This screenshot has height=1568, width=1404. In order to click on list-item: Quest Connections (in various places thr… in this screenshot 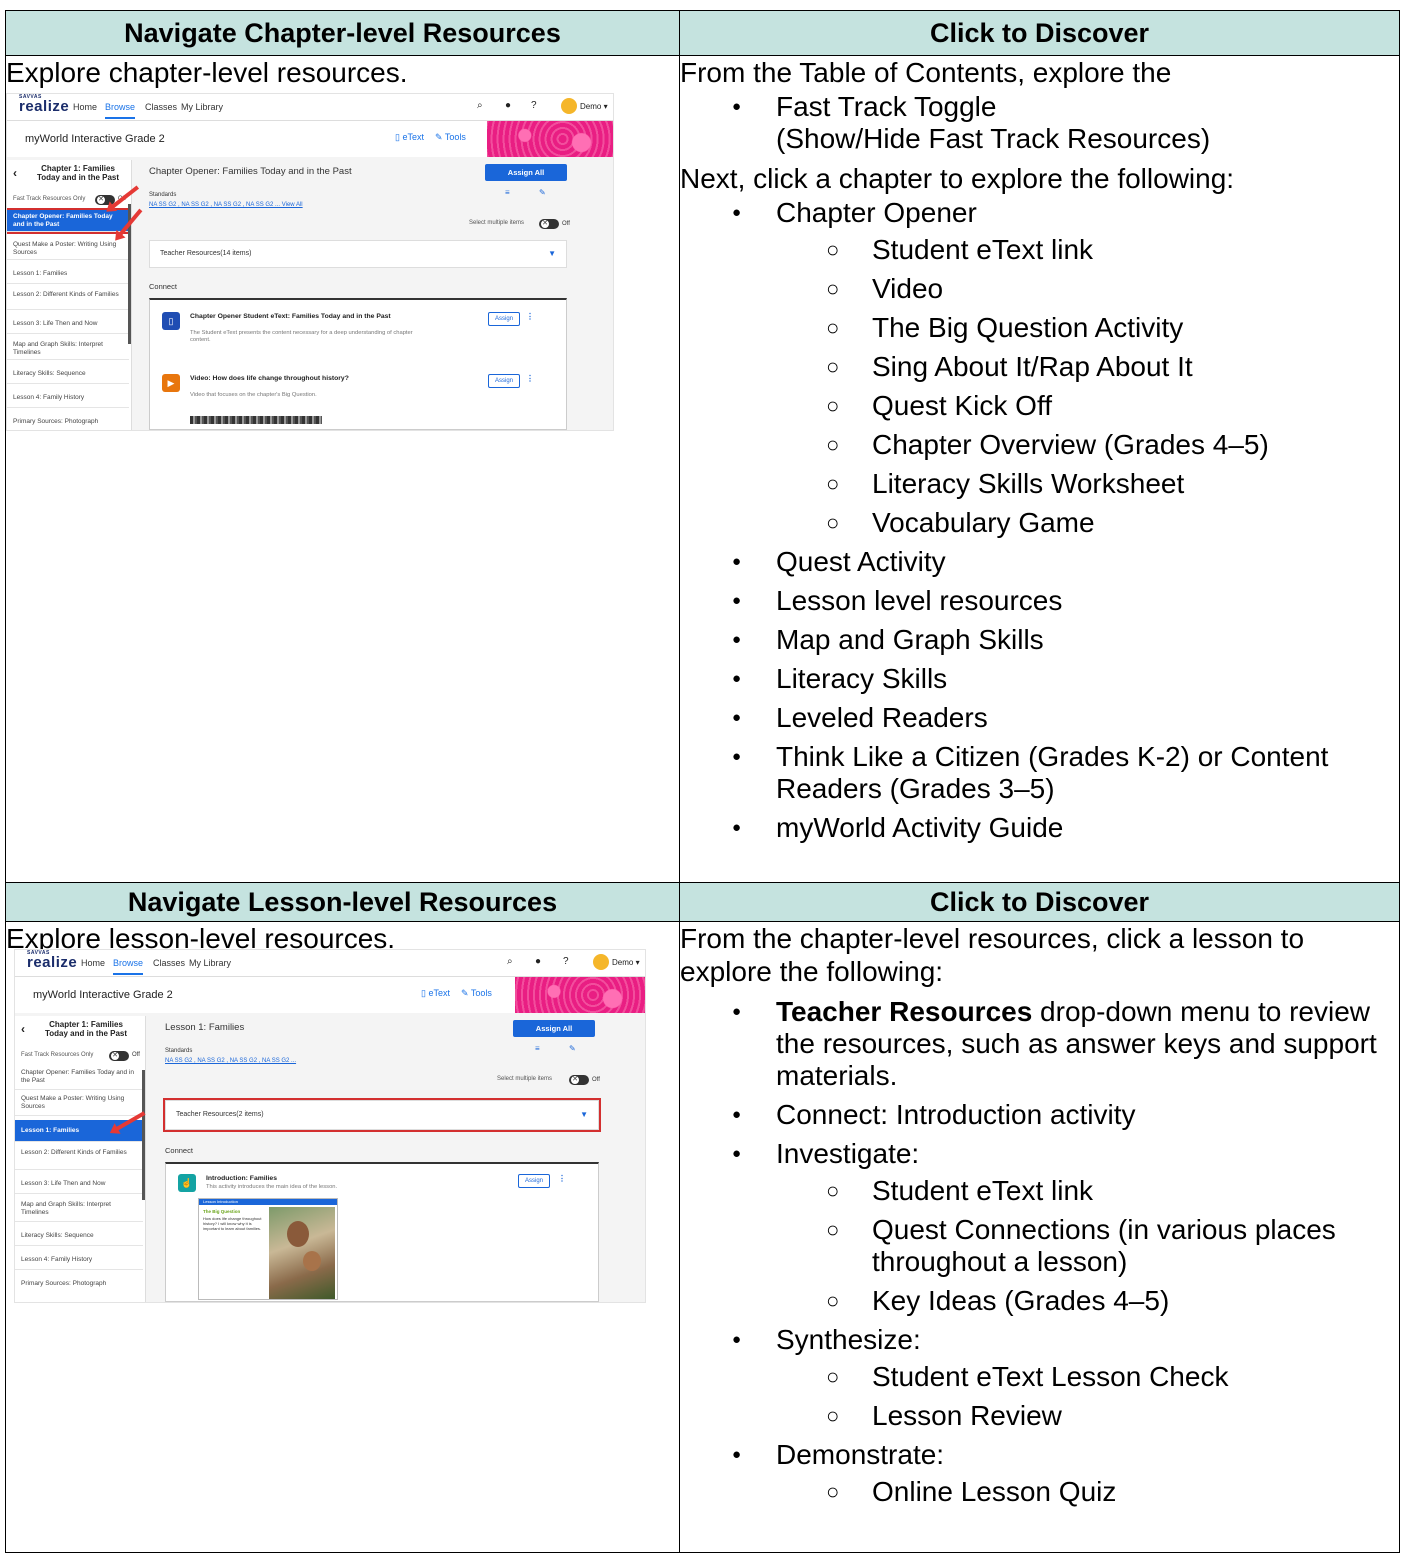, I will do `click(1112, 1246)`.